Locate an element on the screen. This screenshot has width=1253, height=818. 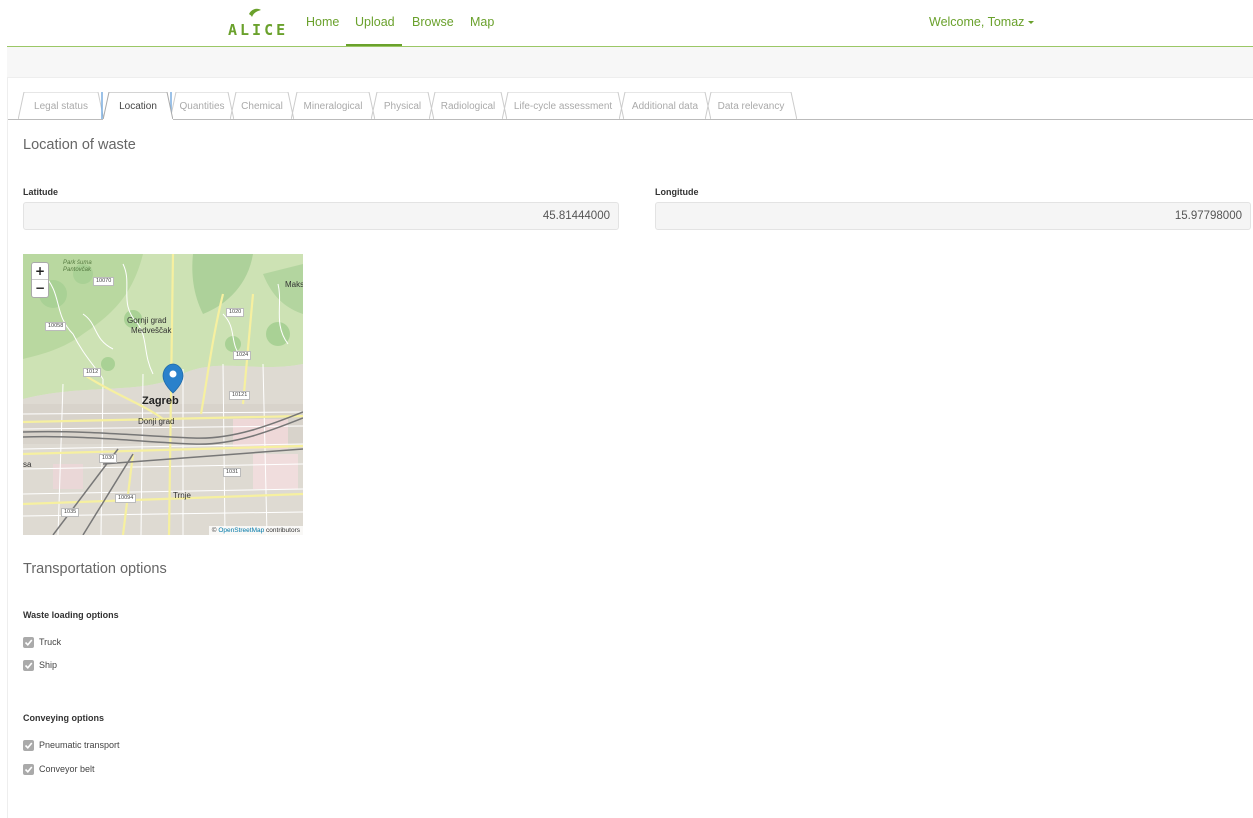
road-number: 10070 is located at coordinates (104, 281).